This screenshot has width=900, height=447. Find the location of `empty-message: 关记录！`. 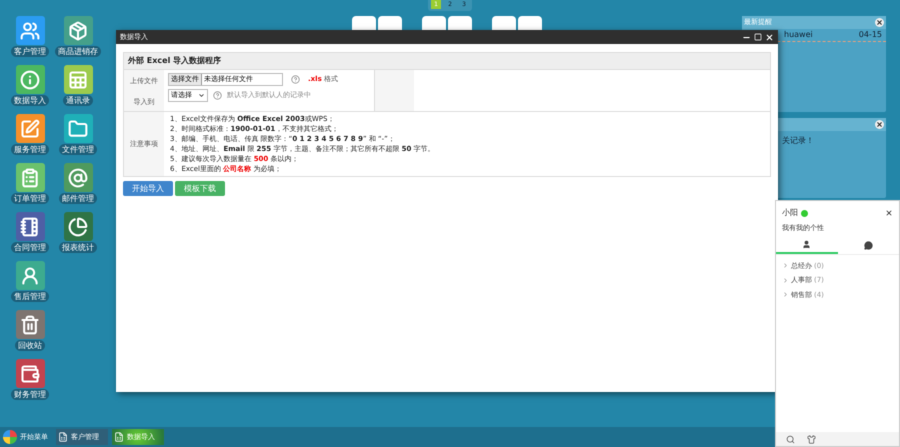

empty-message: 关记录！ is located at coordinates (798, 140).